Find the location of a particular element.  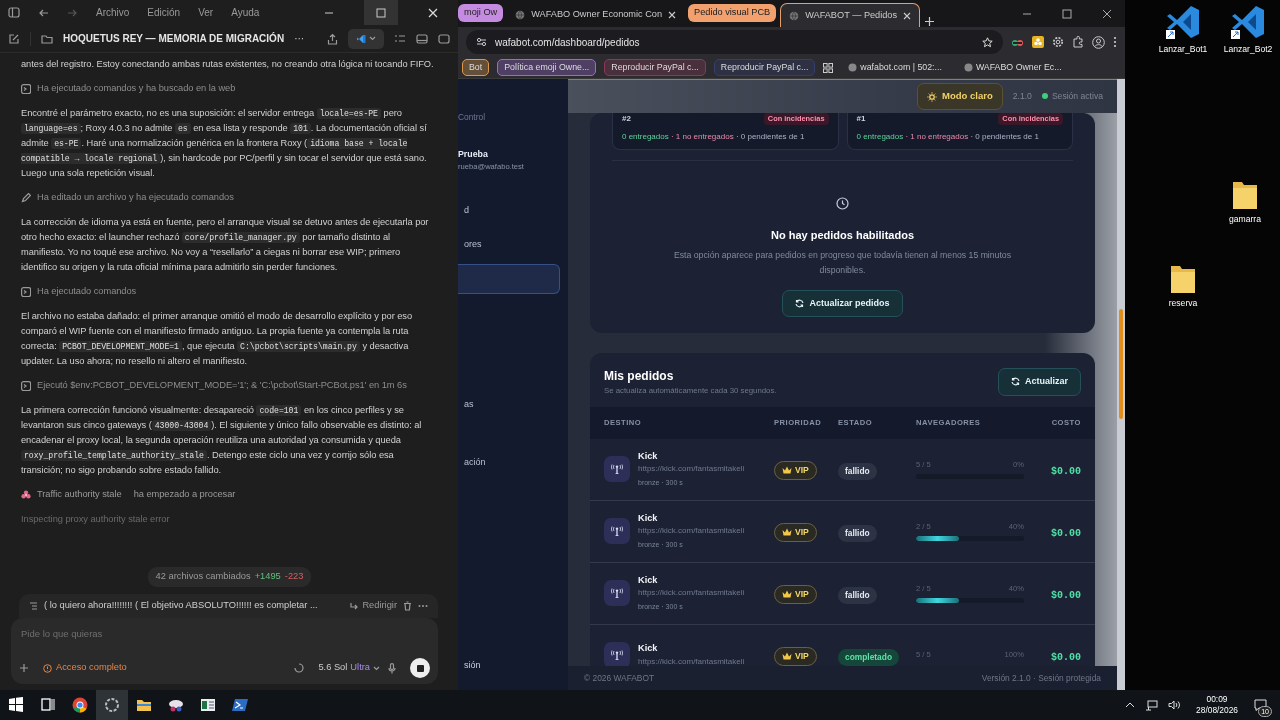

menu-item: Ayuda is located at coordinates (245, 12).